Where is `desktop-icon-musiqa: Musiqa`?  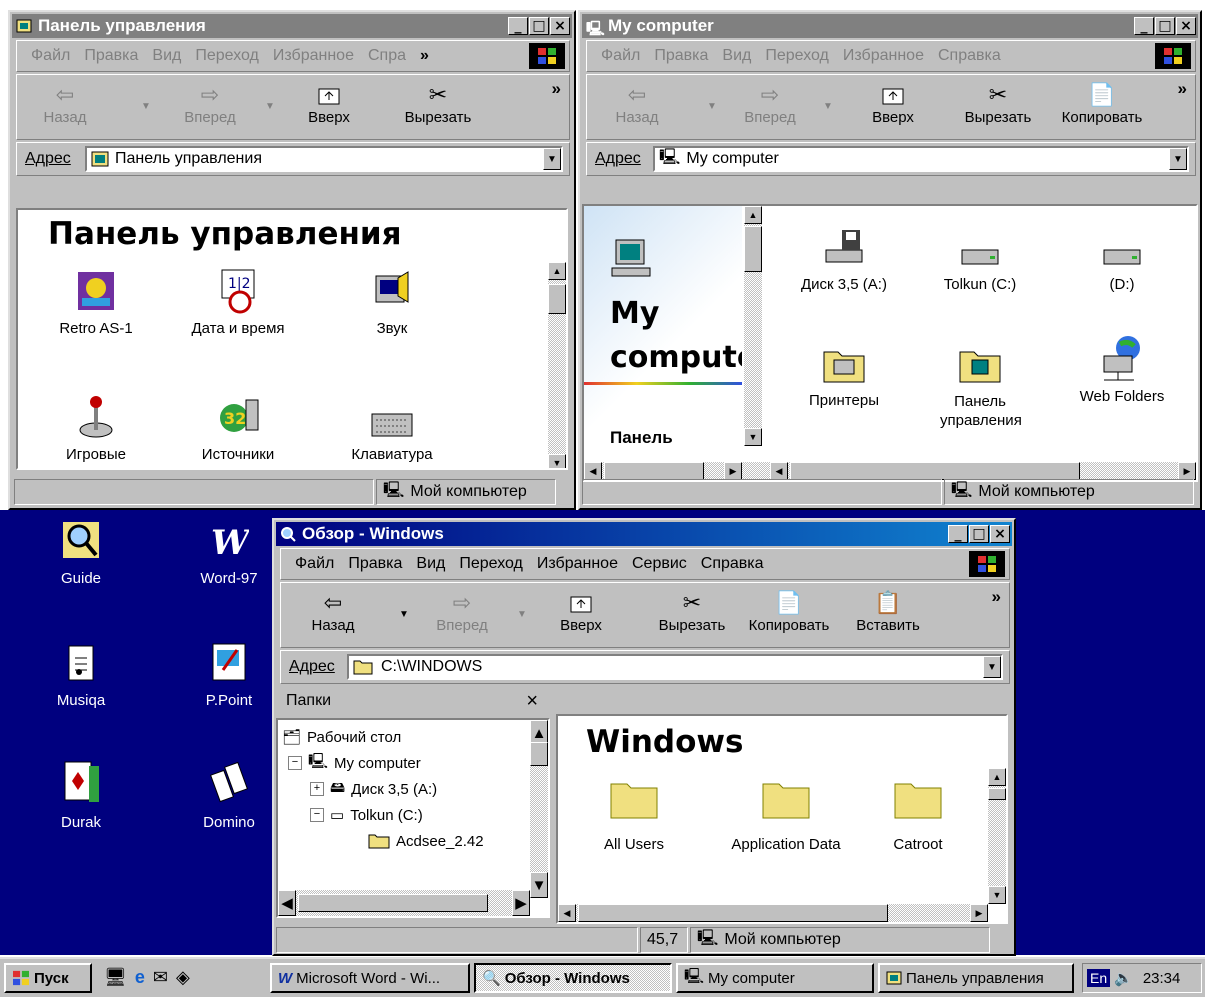
desktop-icon-musiqa: Musiqa is located at coordinates (81, 672).